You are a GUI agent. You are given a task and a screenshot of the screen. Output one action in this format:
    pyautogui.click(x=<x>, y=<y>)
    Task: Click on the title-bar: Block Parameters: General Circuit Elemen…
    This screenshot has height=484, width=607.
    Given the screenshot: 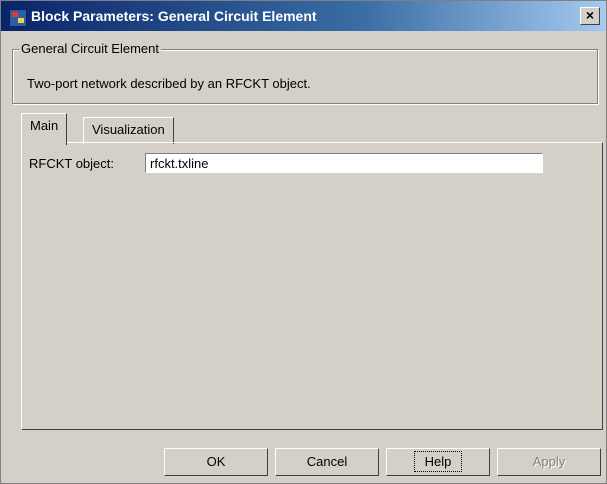 What is the action you would take?
    pyautogui.click(x=303, y=16)
    